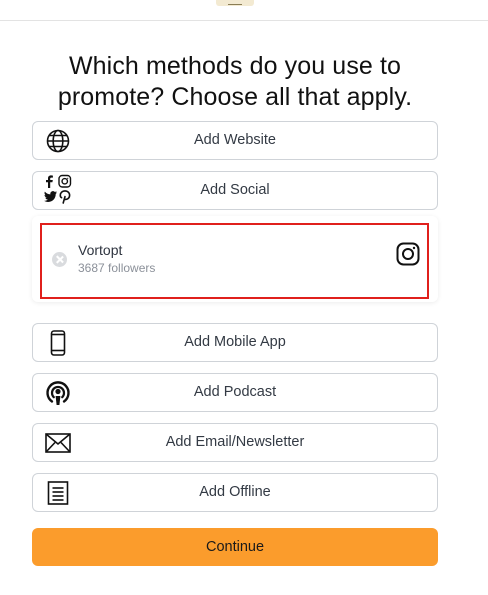 This screenshot has height=595, width=488. Describe the element at coordinates (117, 268) in the screenshot. I see `account-followers: 3687 followers` at that location.